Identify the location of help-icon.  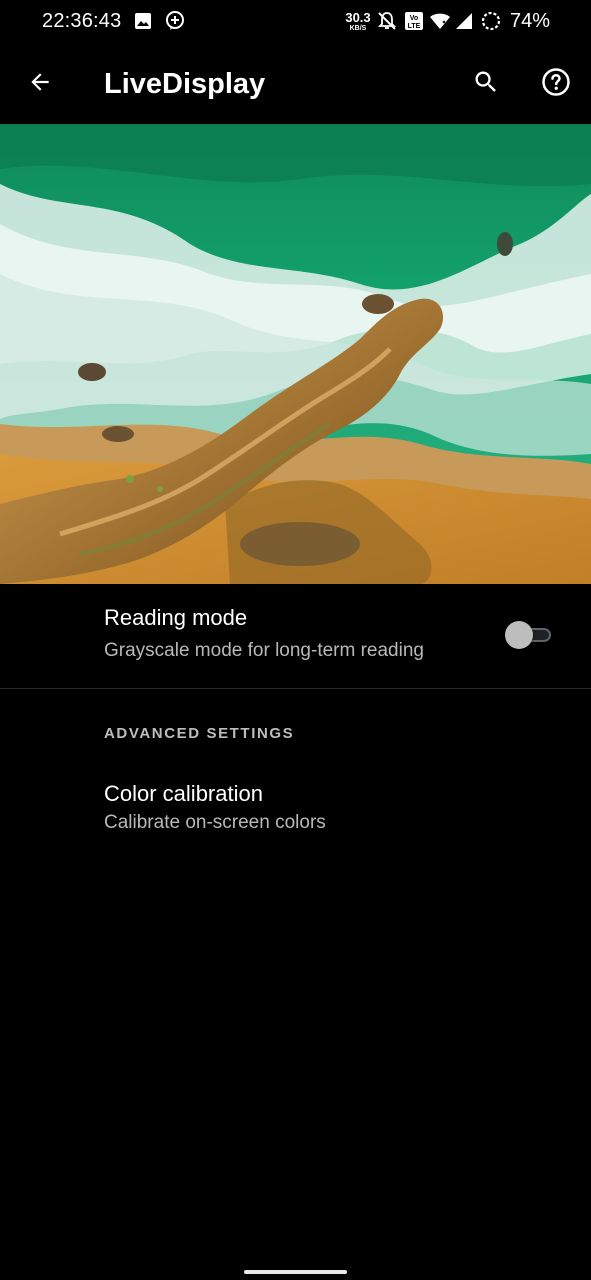
(556, 84).